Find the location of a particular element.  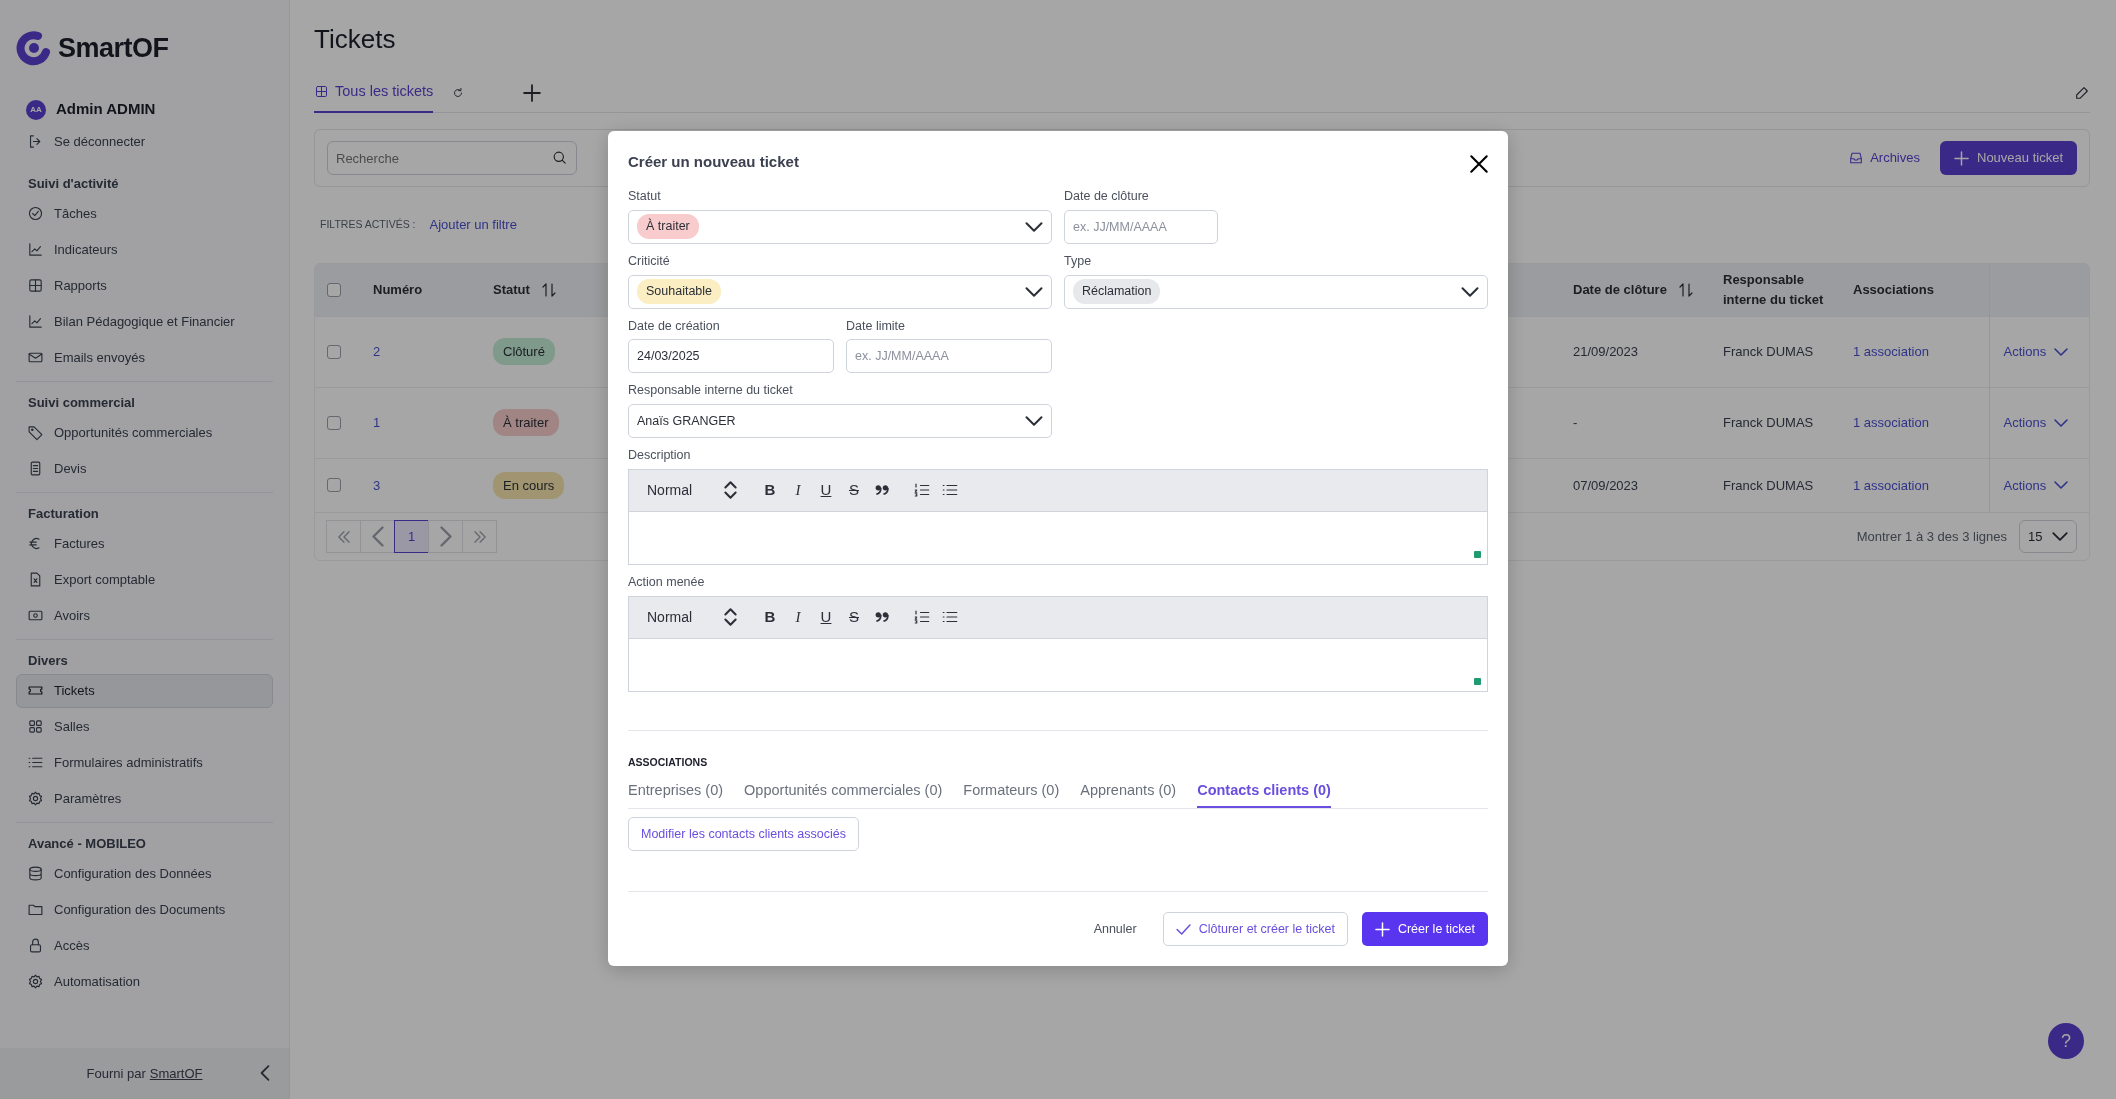

help-button: ? is located at coordinates (2066, 1041).